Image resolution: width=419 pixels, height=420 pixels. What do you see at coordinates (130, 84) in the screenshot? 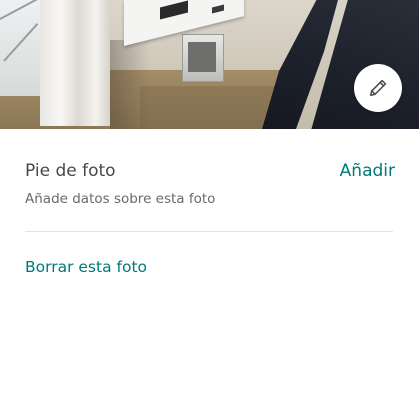
I see `photo-shadow` at bounding box center [130, 84].